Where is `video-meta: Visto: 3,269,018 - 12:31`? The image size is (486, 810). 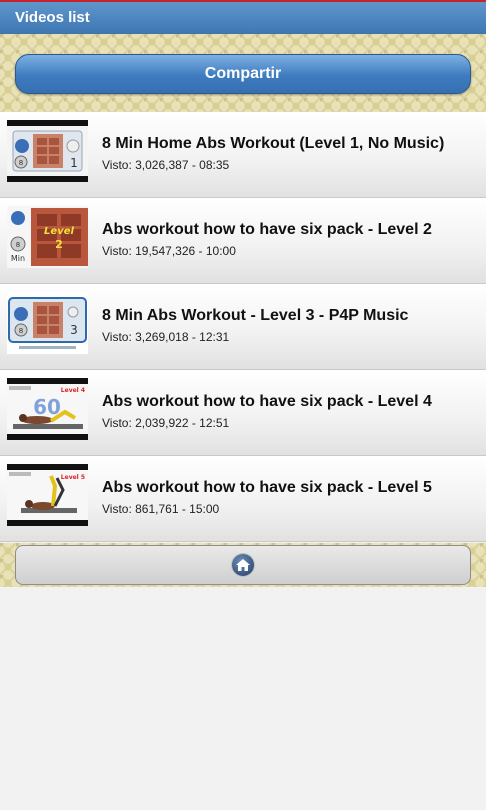 video-meta: Visto: 3,269,018 - 12:31 is located at coordinates (166, 337).